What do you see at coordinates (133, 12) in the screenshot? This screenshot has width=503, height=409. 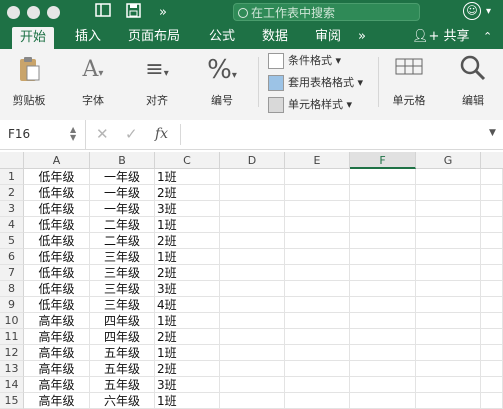 I see `save-icon` at bounding box center [133, 12].